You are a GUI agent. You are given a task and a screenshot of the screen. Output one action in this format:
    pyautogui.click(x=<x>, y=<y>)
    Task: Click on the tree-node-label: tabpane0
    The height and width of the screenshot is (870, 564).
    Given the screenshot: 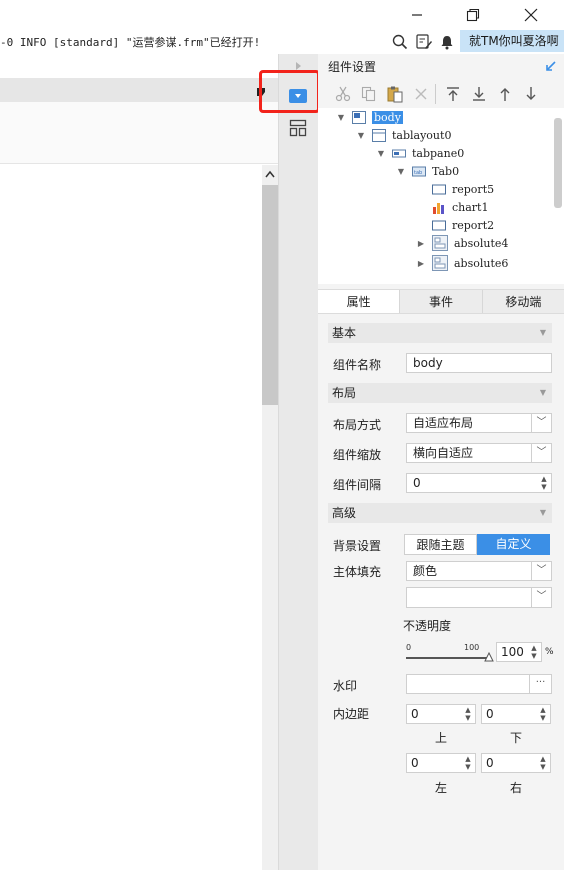 What is the action you would take?
    pyautogui.click(x=438, y=153)
    